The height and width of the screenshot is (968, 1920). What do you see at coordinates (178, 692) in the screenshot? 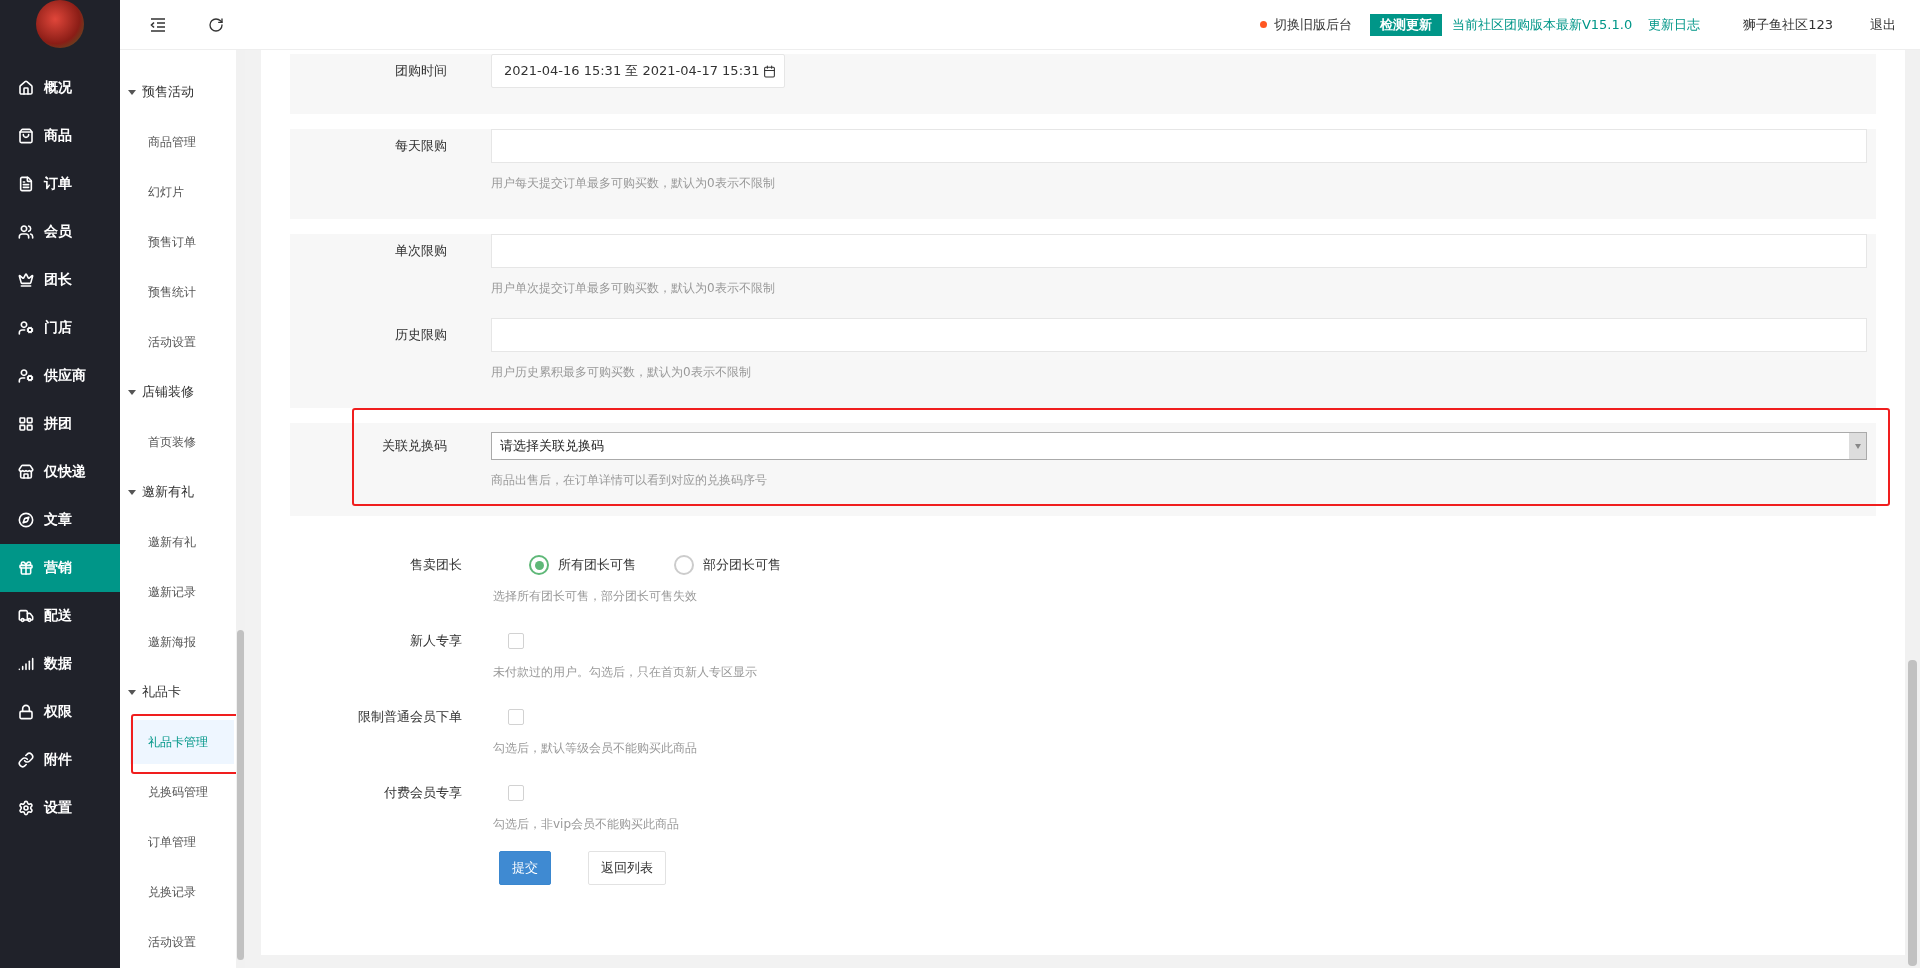
I see `subnav-group: 礼品卡` at bounding box center [178, 692].